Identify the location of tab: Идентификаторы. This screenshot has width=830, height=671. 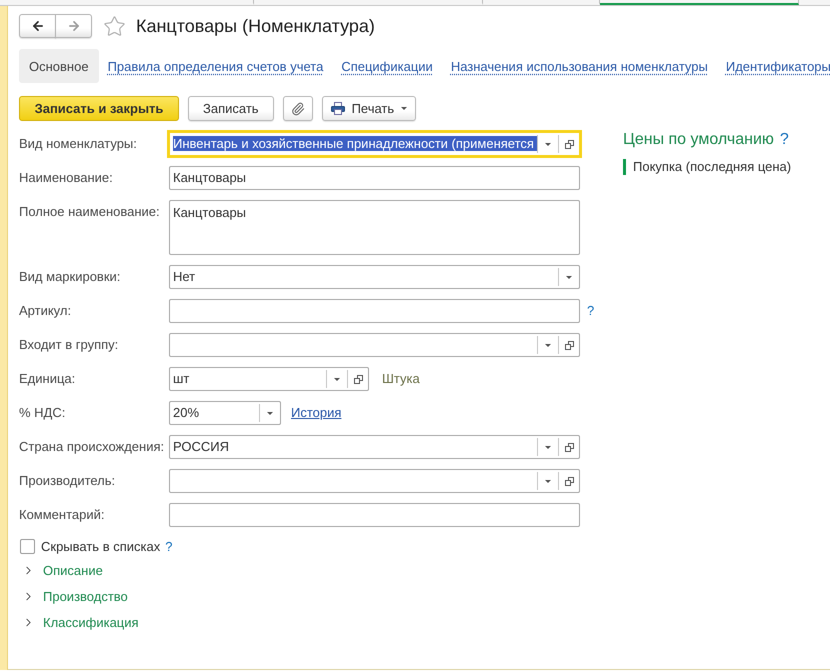
(773, 66).